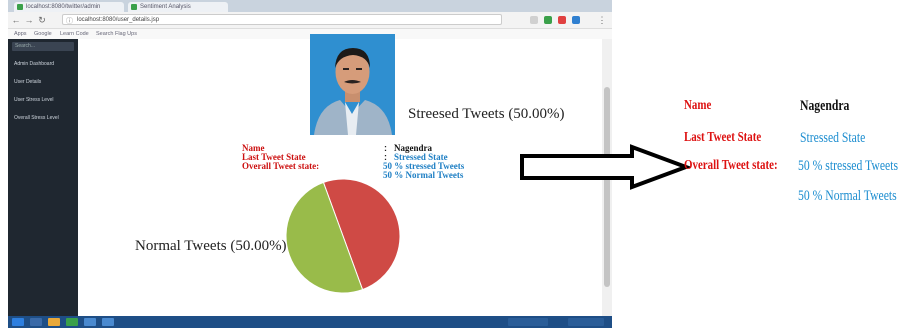 This screenshot has height=328, width=913. Describe the element at coordinates (605, 167) in the screenshot. I see `arrow-icon` at that location.